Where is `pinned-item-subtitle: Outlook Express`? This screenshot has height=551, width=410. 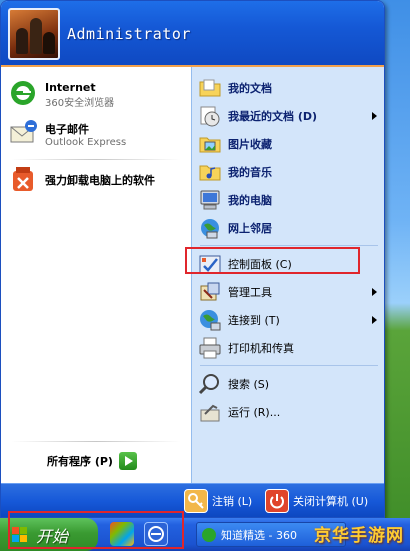 pinned-item-subtitle: Outlook Express is located at coordinates (86, 142).